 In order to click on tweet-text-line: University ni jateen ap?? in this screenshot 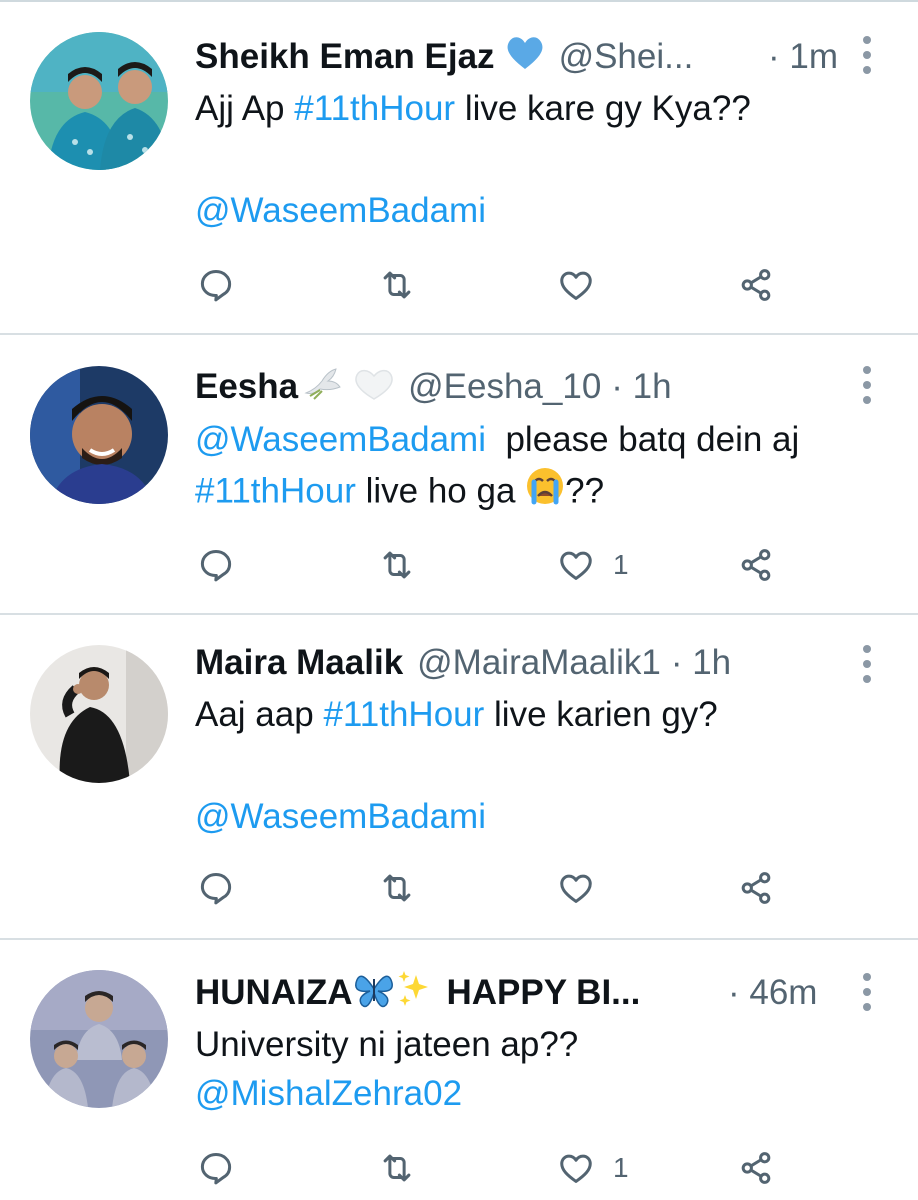, I will do `click(387, 1044)`.